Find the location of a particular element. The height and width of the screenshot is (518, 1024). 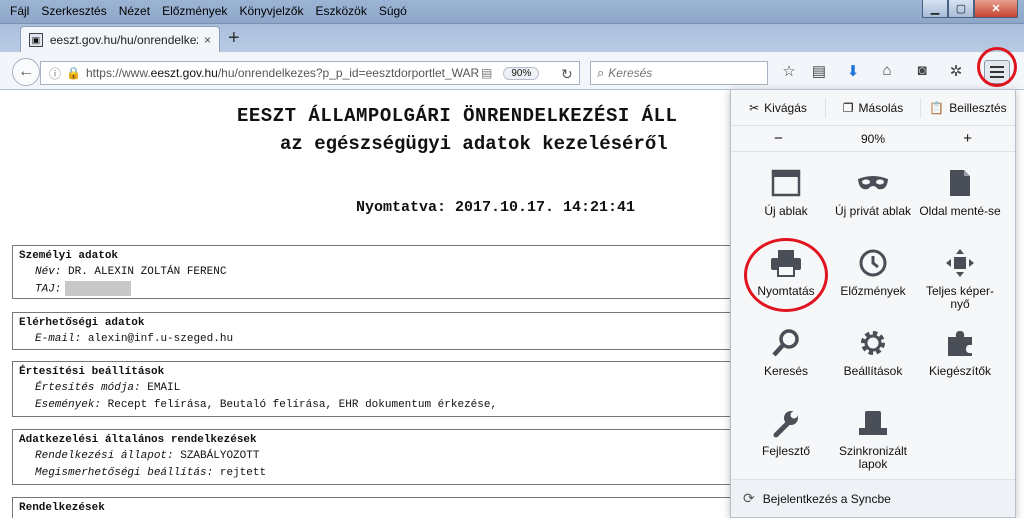

search-input is located at coordinates (678, 73).